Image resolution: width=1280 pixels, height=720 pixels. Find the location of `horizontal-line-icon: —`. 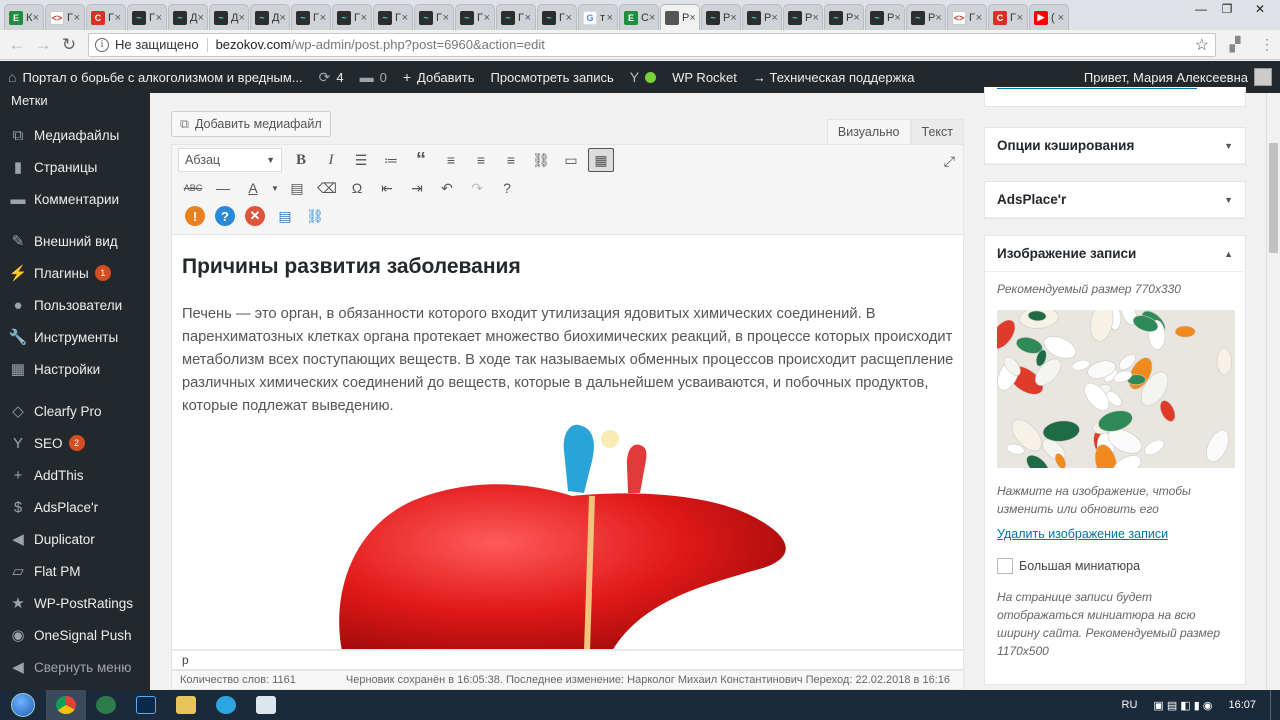

horizontal-line-icon: — is located at coordinates (223, 188).